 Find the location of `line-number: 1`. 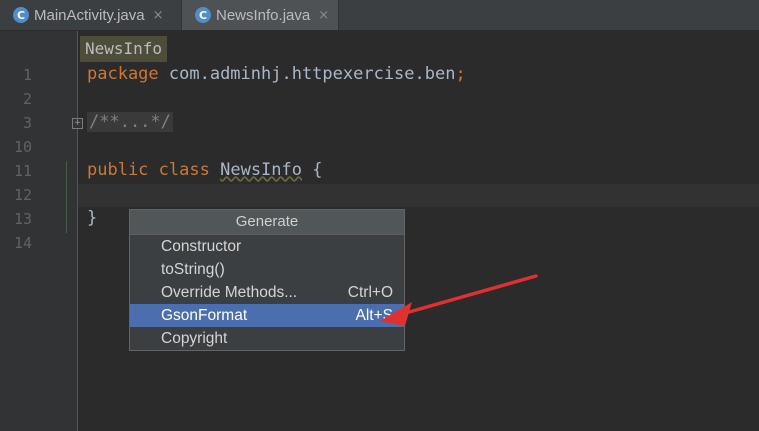

line-number: 1 is located at coordinates (27, 75).